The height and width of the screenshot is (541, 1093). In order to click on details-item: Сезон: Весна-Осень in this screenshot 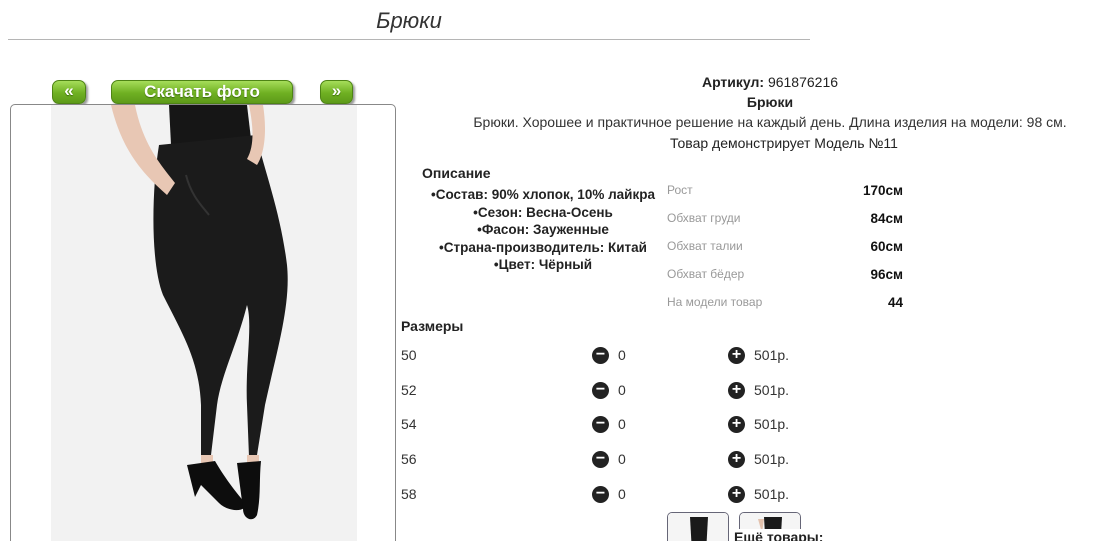, I will do `click(543, 213)`.